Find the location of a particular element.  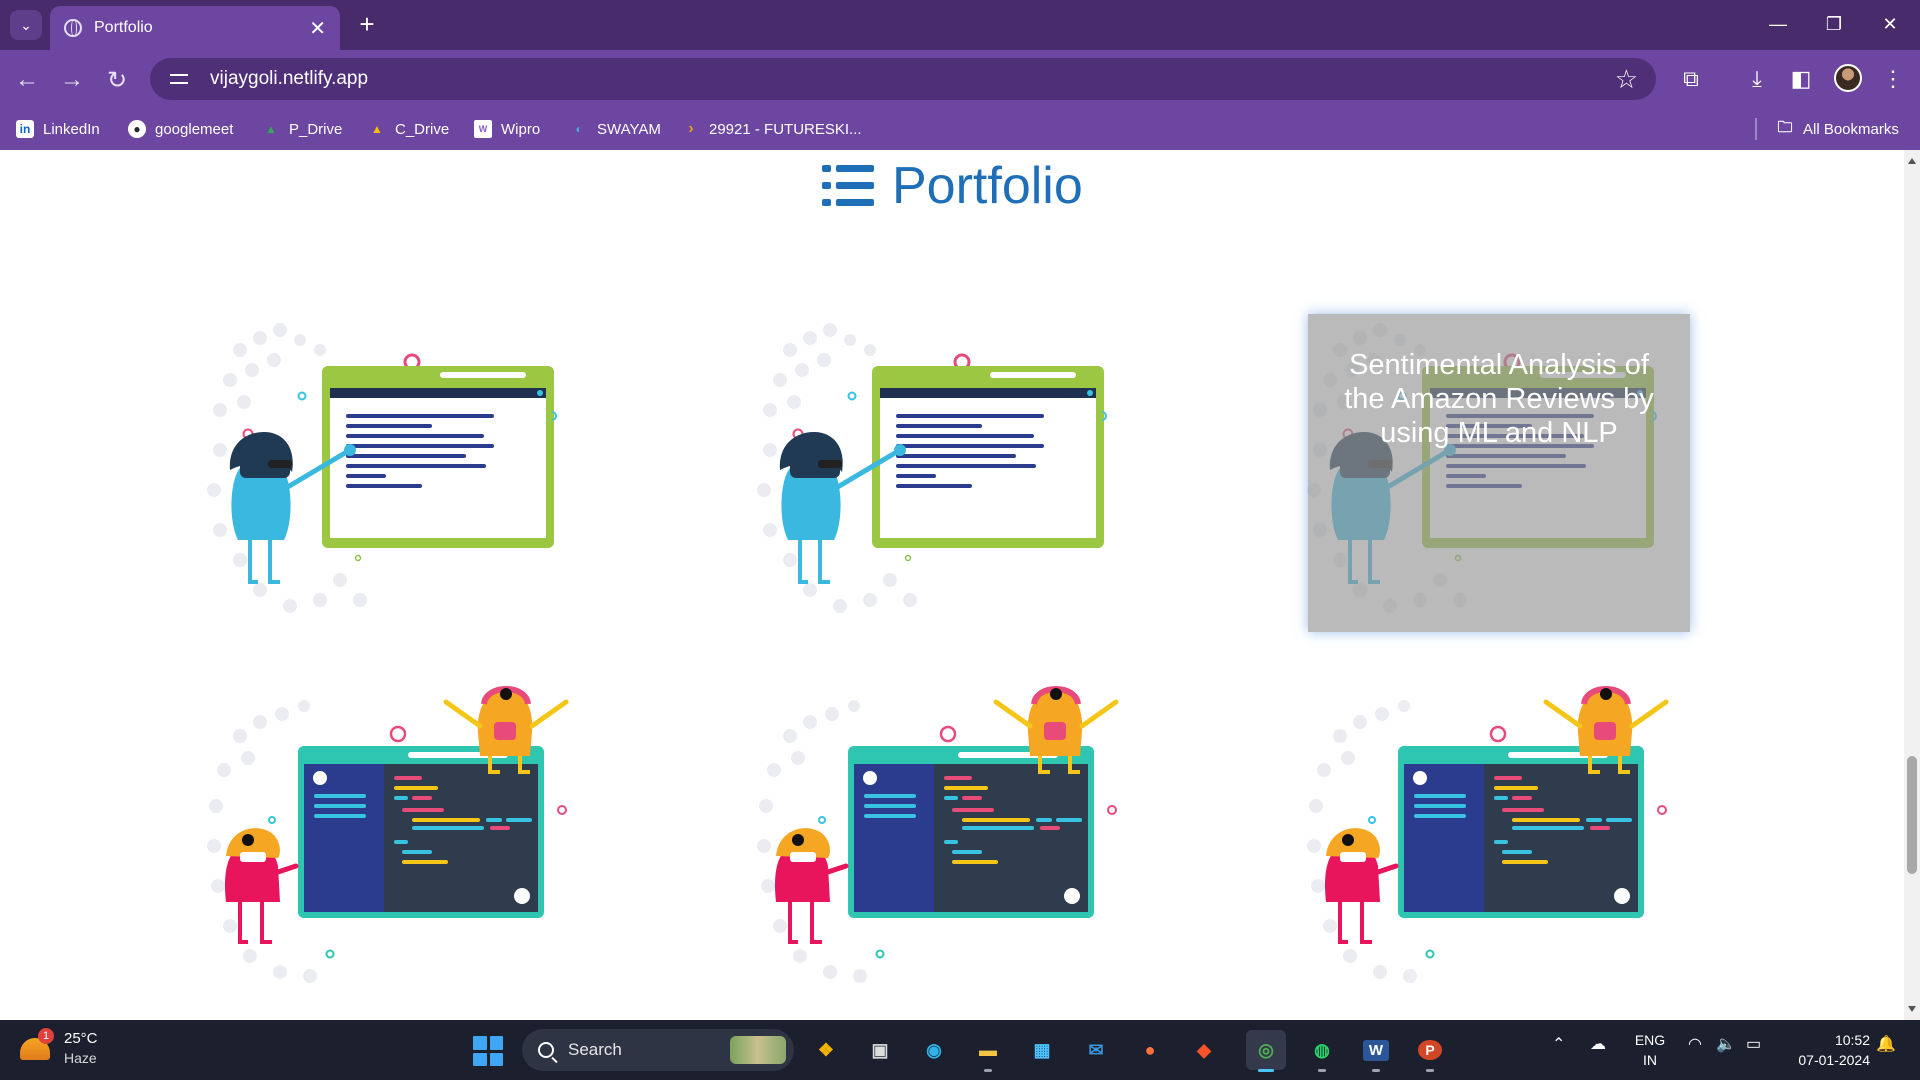

linkedin-icon: in is located at coordinates (25, 129).